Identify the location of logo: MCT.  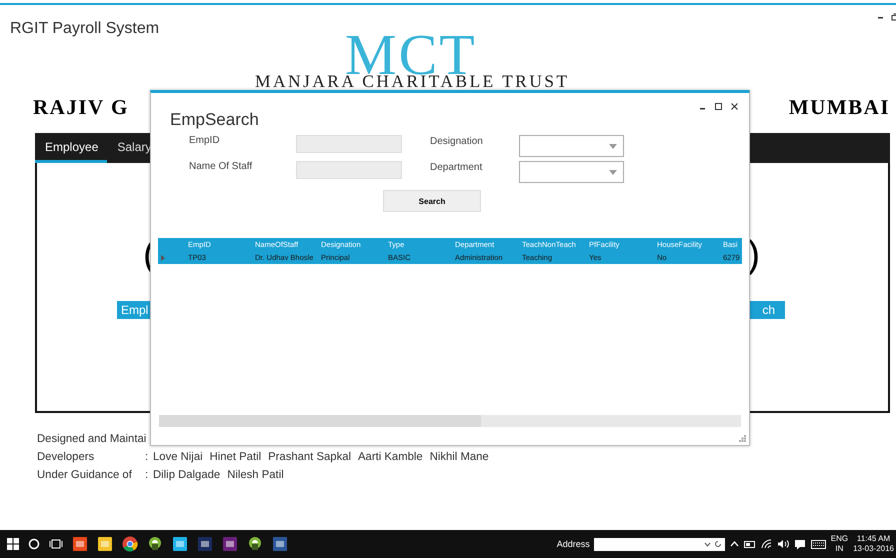
(411, 55).